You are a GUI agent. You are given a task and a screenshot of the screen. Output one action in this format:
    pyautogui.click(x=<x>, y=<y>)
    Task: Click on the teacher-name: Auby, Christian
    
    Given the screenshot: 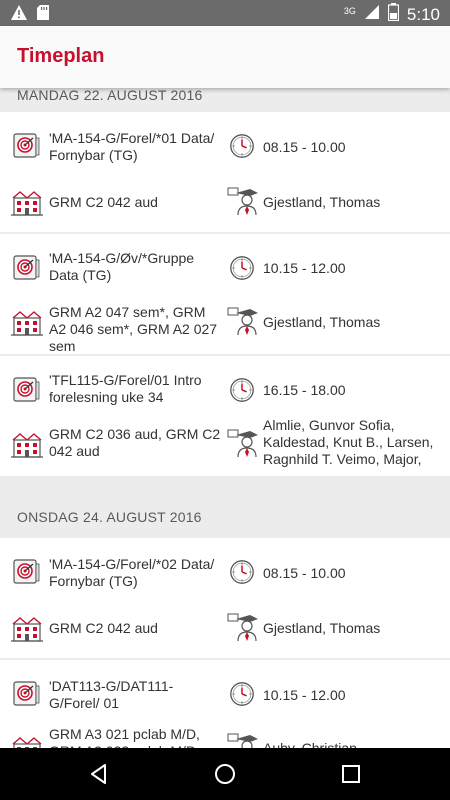 What is the action you would take?
    pyautogui.click(x=310, y=744)
    